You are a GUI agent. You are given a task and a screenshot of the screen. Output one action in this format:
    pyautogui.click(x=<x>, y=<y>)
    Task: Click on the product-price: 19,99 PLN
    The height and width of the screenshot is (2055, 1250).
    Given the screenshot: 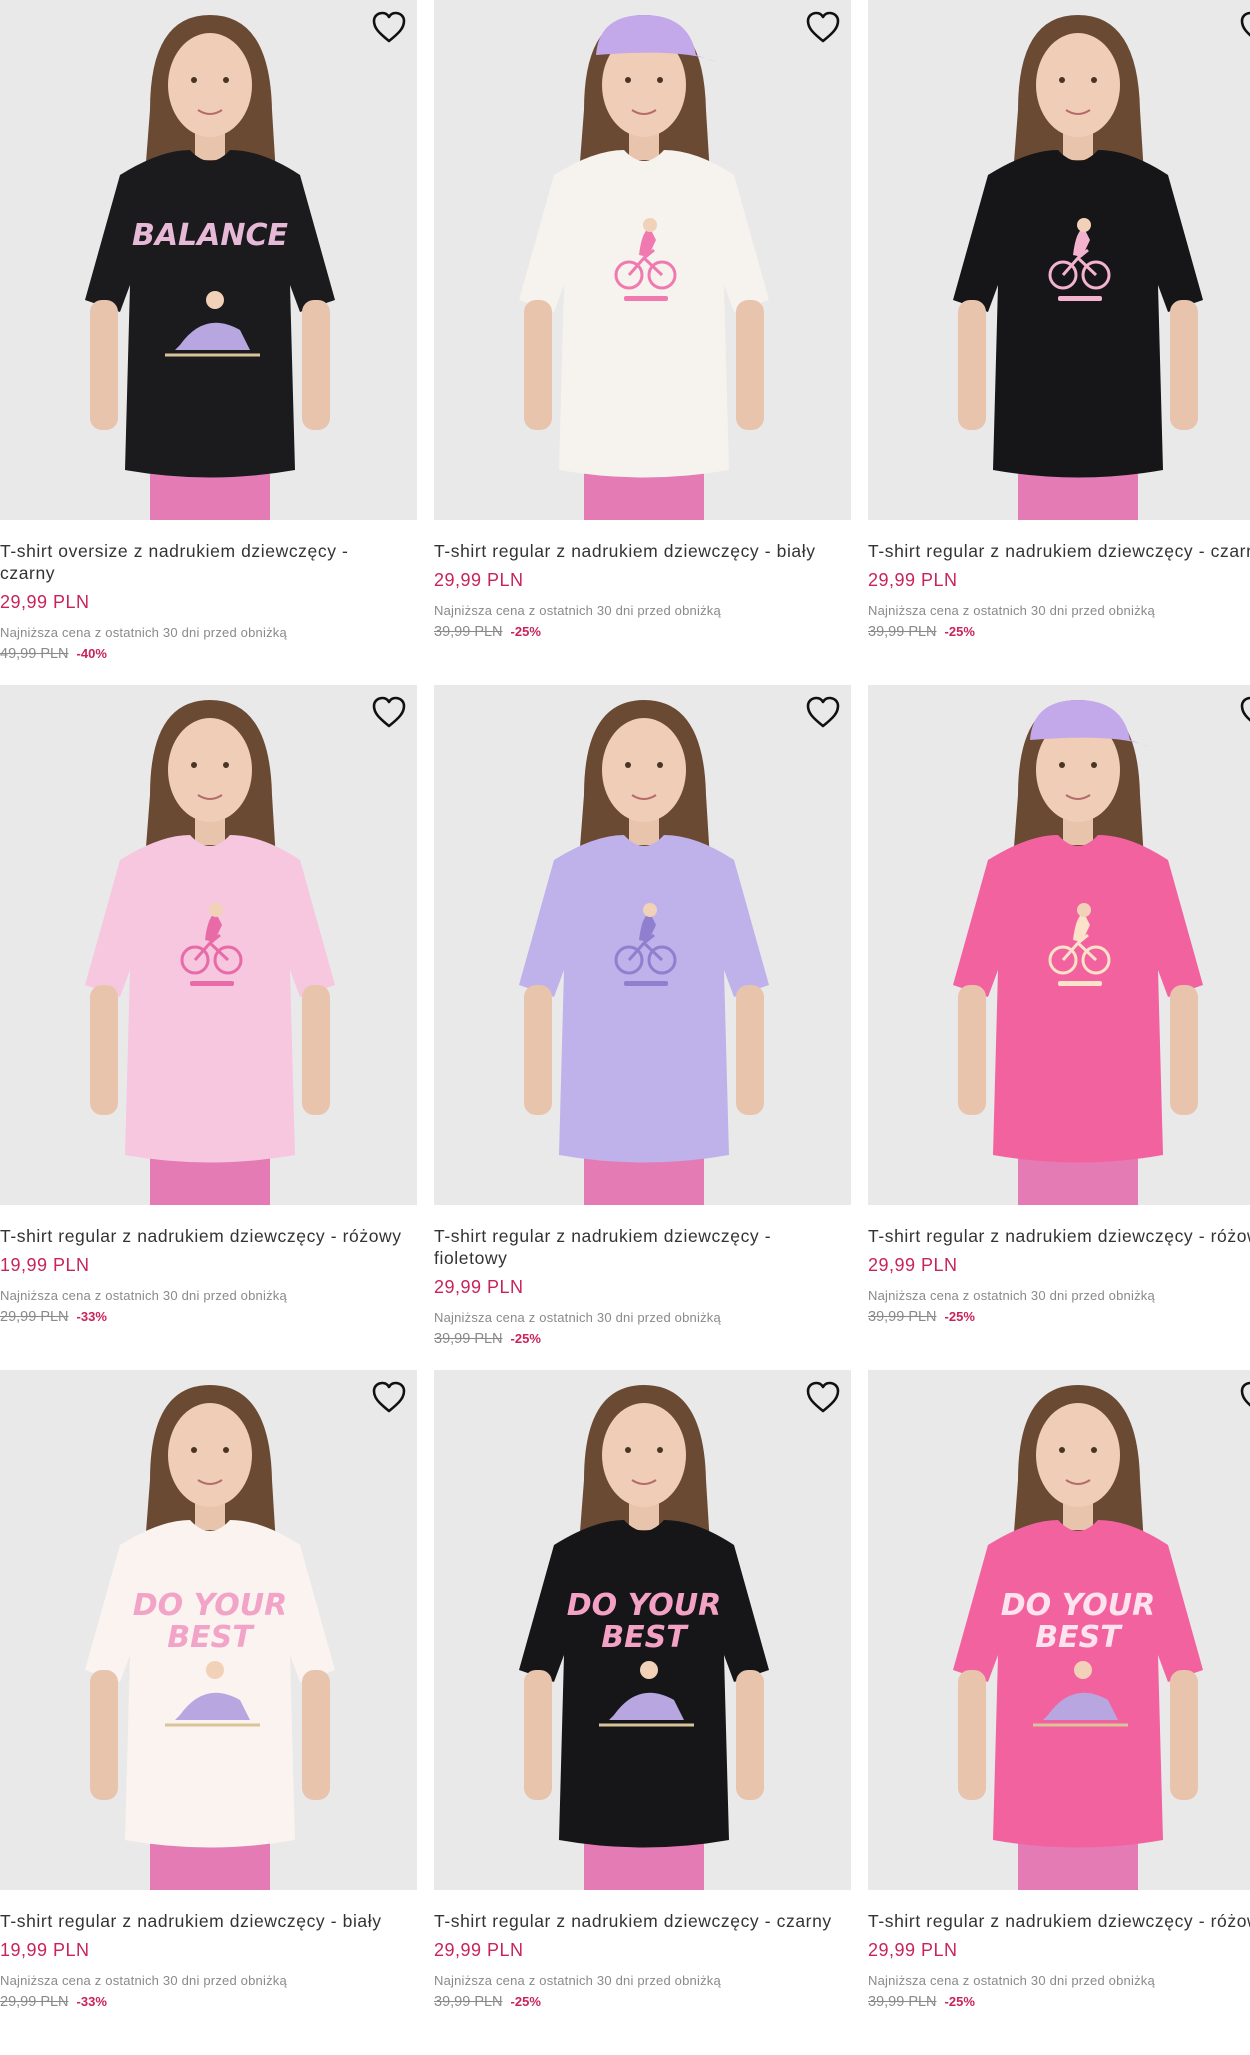 What is the action you would take?
    pyautogui.click(x=45, y=1265)
    